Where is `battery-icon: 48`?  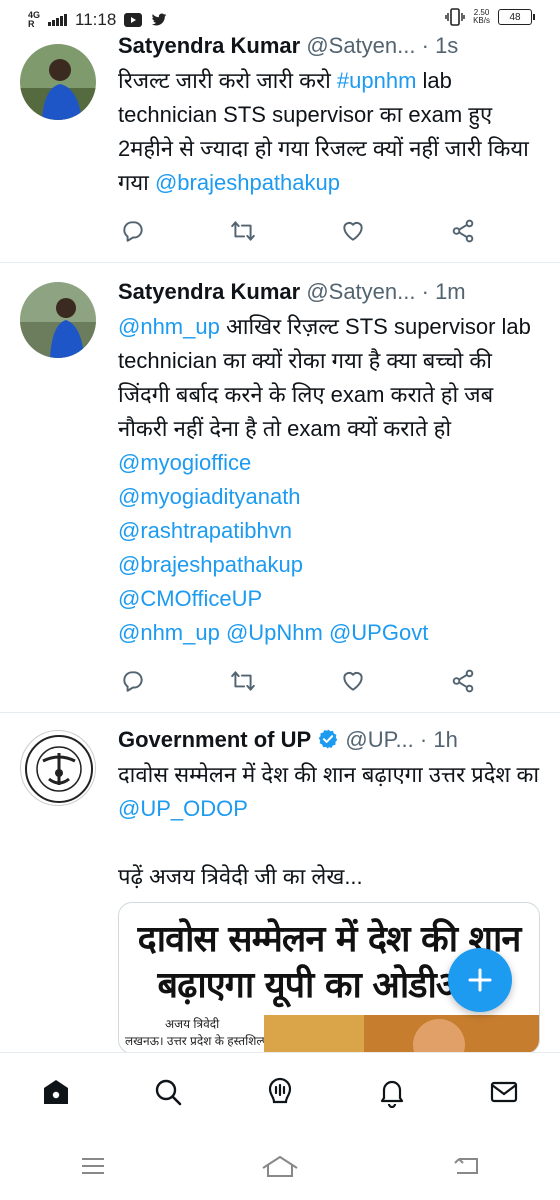
battery-icon: 48 is located at coordinates (516, 17).